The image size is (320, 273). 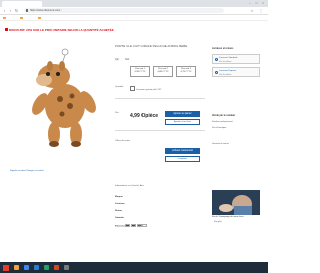 I want to click on price-tier-button: Prix unit 1 4,99 € TTC, so click(x=140, y=71).